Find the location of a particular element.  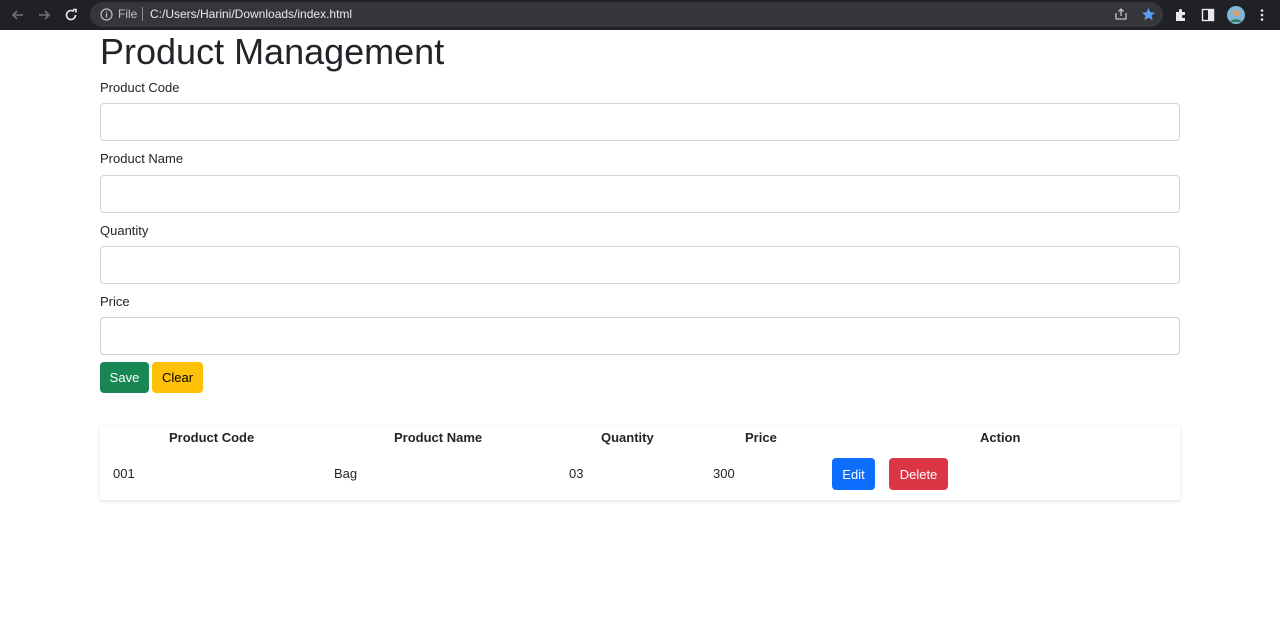

cell-product-name: Bag is located at coordinates (346, 473).